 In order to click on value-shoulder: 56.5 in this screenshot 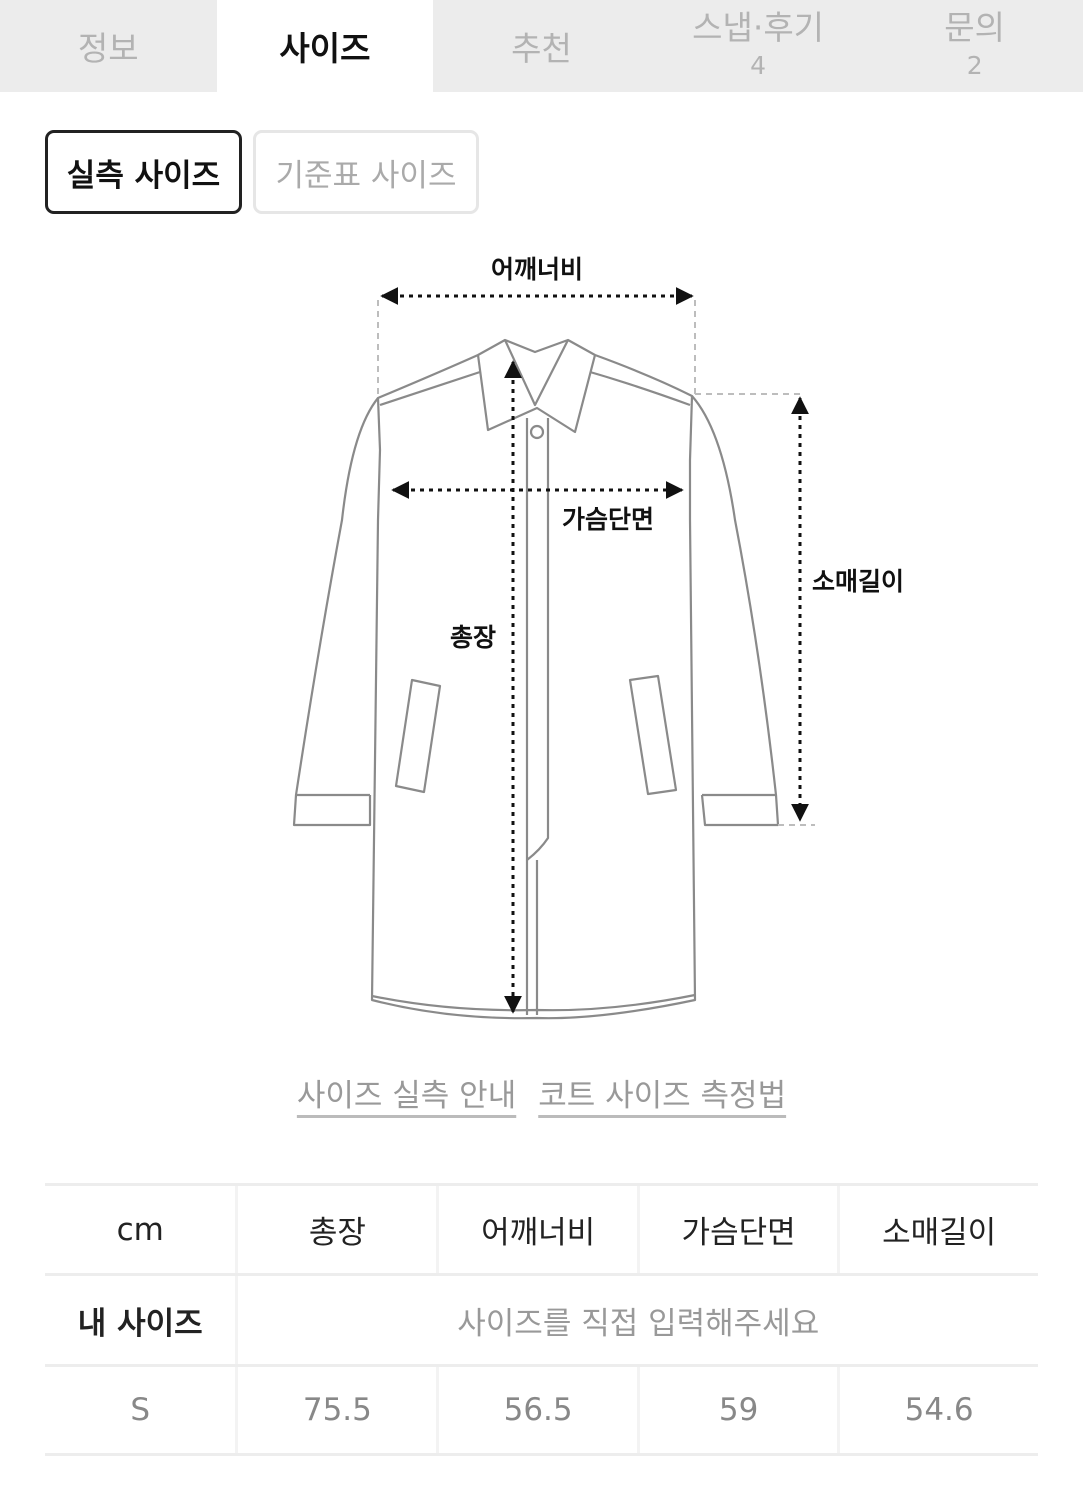, I will do `click(537, 1410)`.